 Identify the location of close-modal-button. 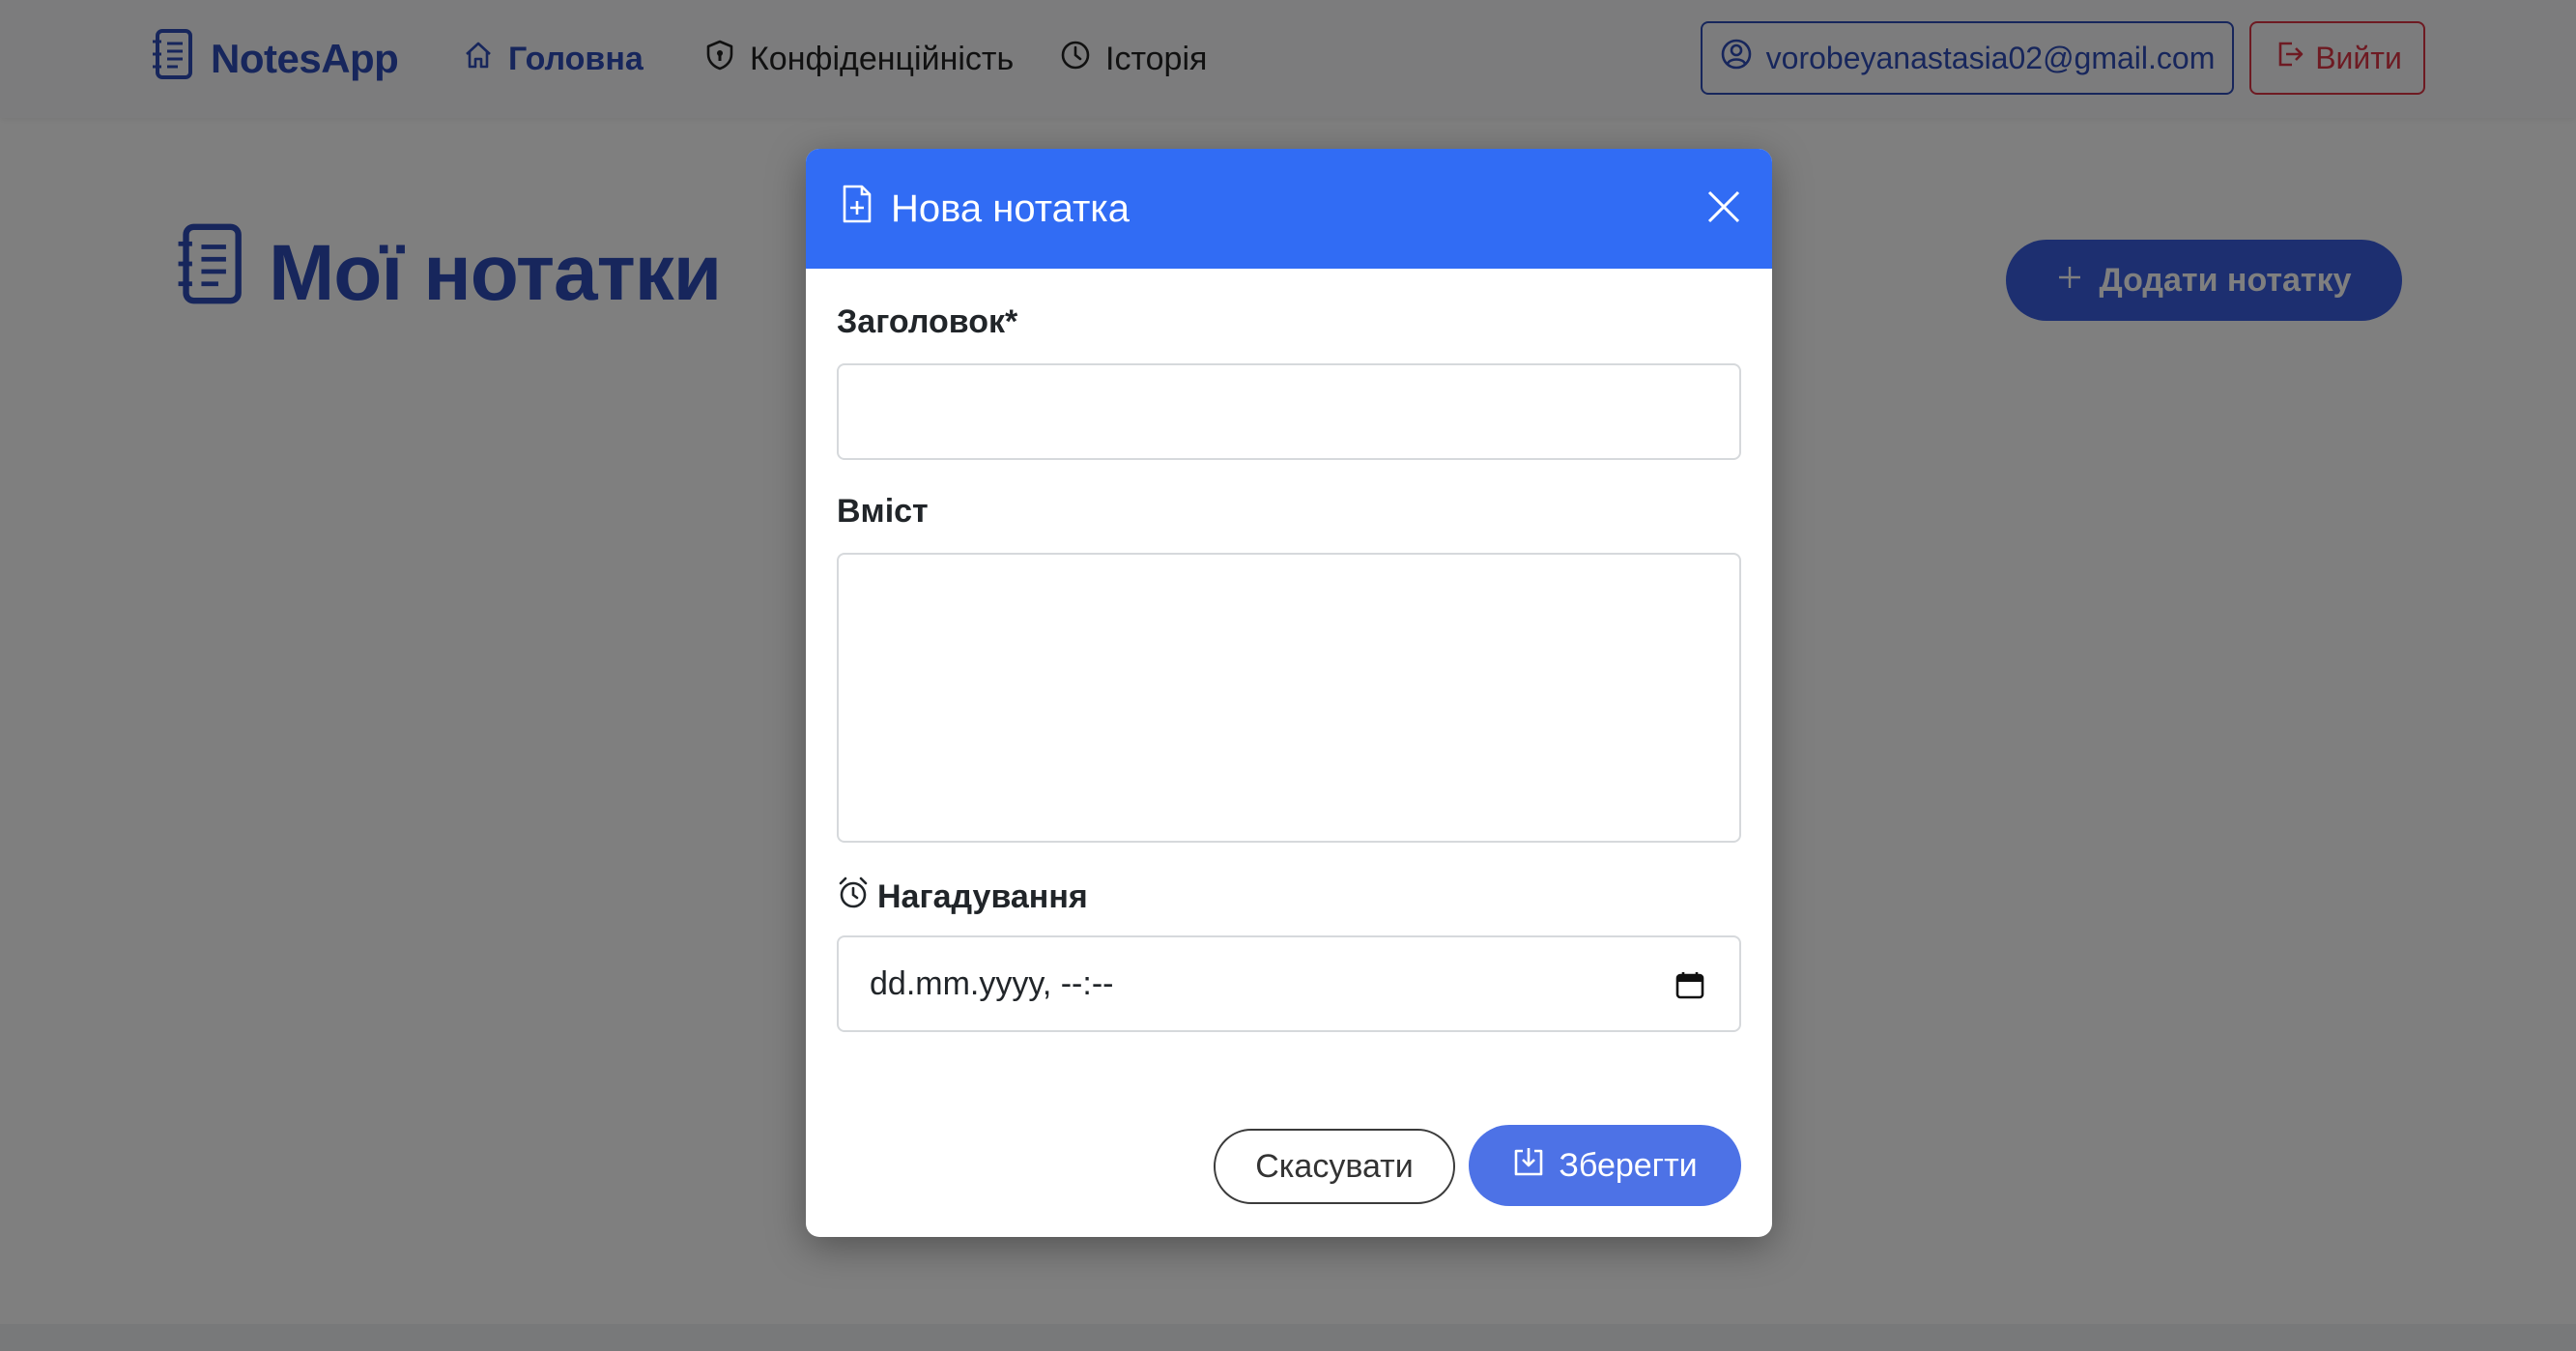
(1724, 209).